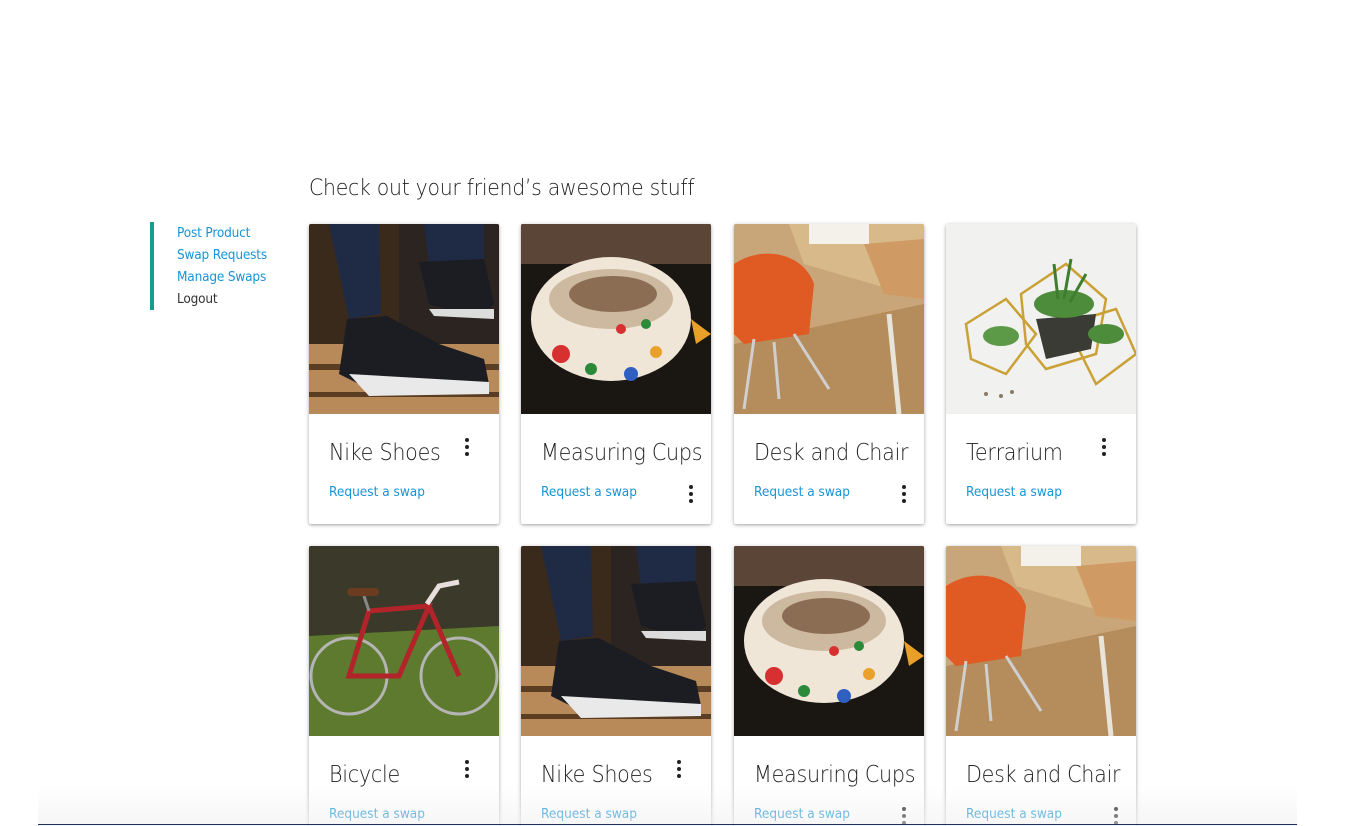  What do you see at coordinates (223, 233) in the screenshot?
I see `sidebar-item-post-product: Post Product` at bounding box center [223, 233].